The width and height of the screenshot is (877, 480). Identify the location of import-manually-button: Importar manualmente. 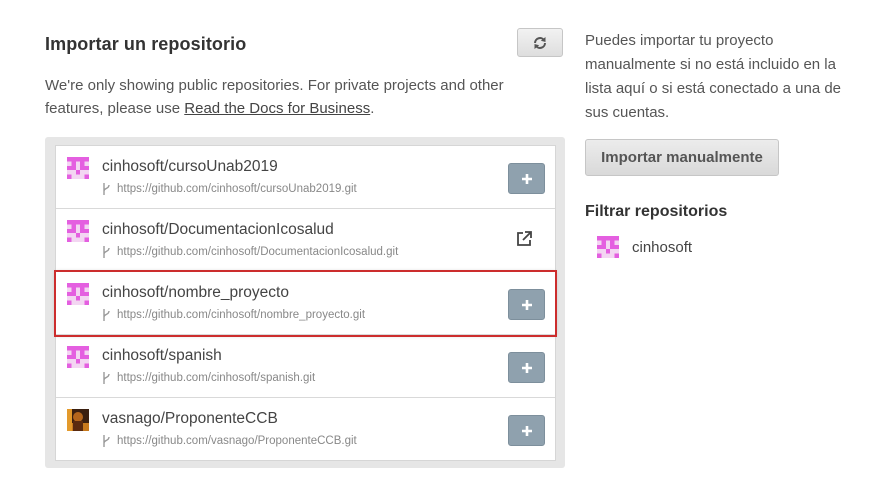
(682, 157).